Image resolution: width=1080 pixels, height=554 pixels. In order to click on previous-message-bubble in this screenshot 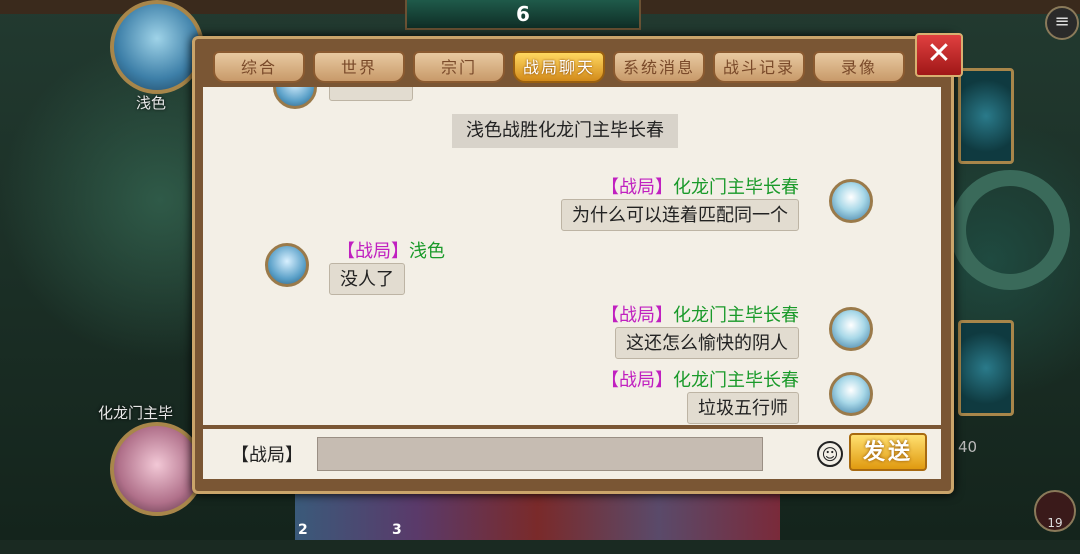, I will do `click(371, 94)`.